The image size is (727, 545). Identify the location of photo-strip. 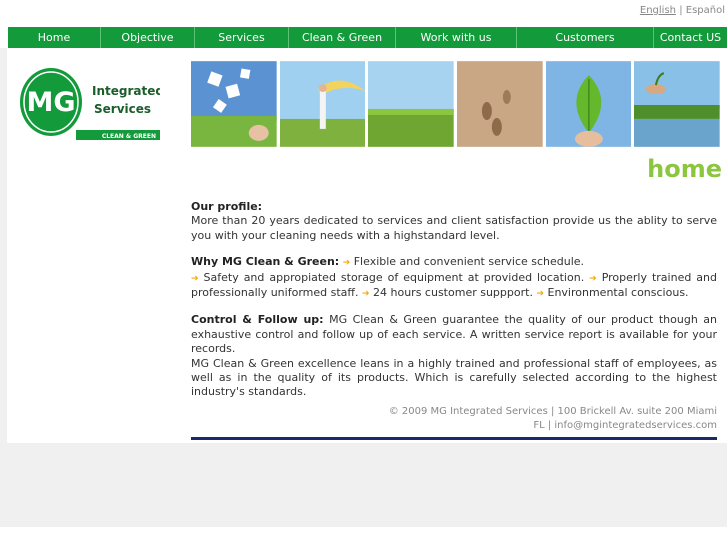
(456, 104).